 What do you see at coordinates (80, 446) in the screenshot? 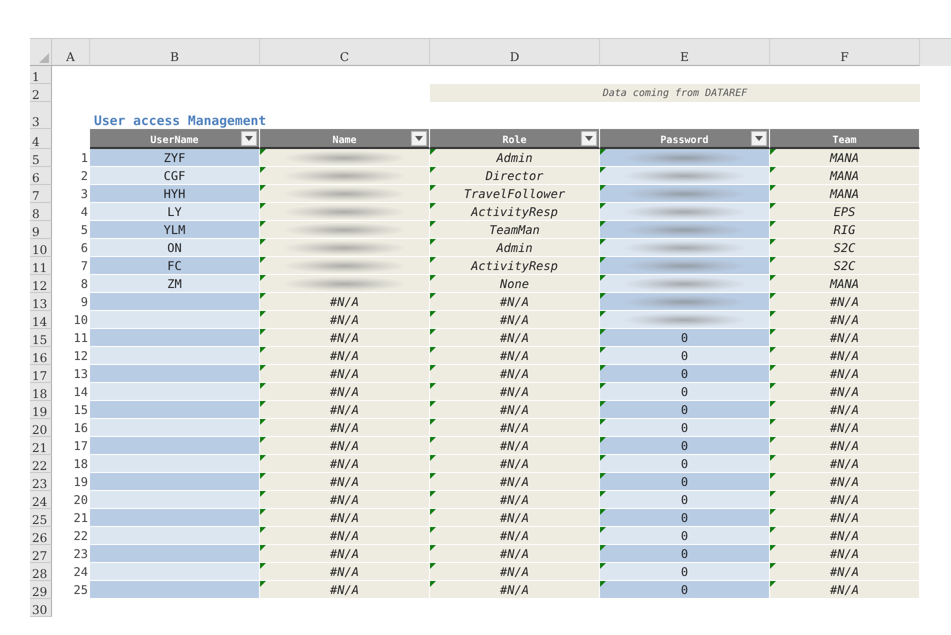
I see `row-index: 17` at bounding box center [80, 446].